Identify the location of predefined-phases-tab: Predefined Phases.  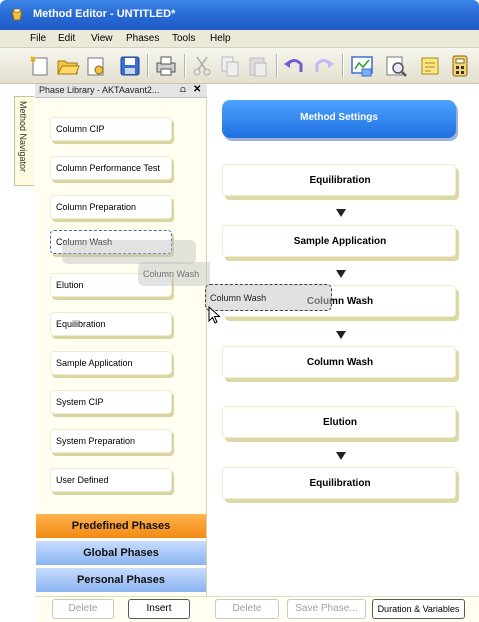
(121, 526).